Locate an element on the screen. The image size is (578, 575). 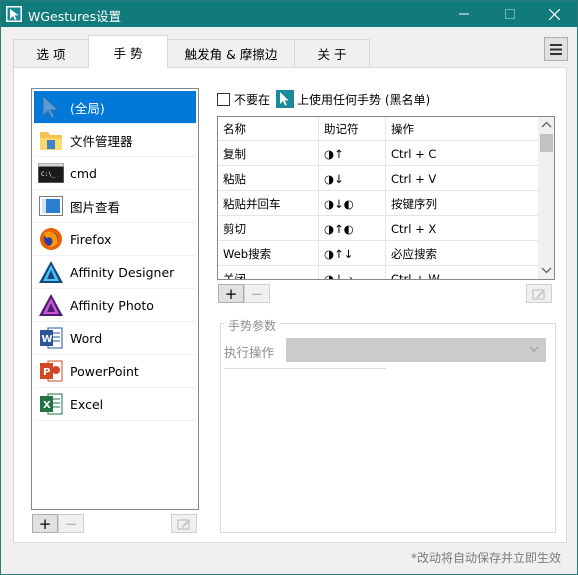
table-row: 粘贴并回车 ◑↓◐ 按键序列 is located at coordinates (378, 203).